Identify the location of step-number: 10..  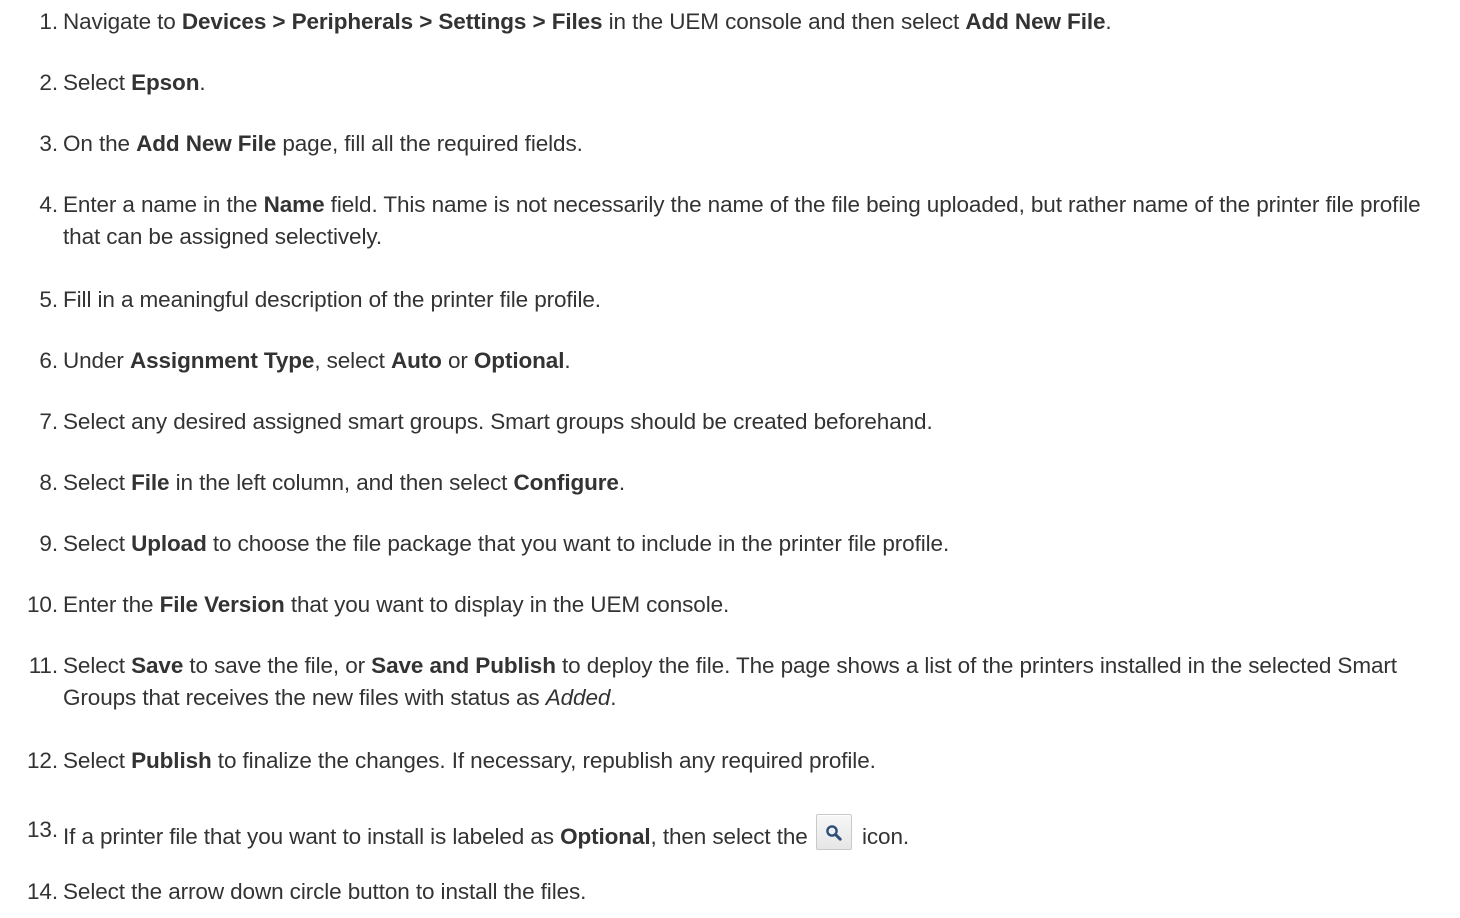
(42, 604).